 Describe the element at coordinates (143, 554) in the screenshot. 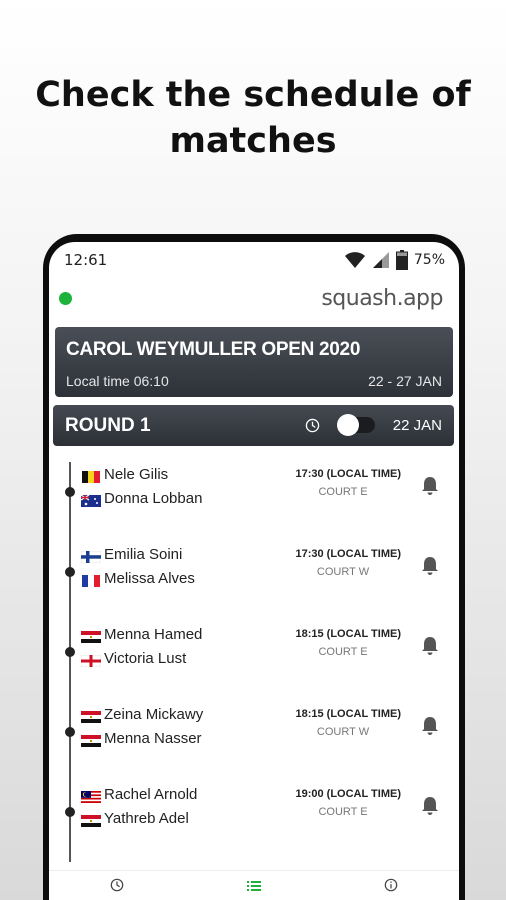

I see `player-1-name: Emilia Soini` at that location.